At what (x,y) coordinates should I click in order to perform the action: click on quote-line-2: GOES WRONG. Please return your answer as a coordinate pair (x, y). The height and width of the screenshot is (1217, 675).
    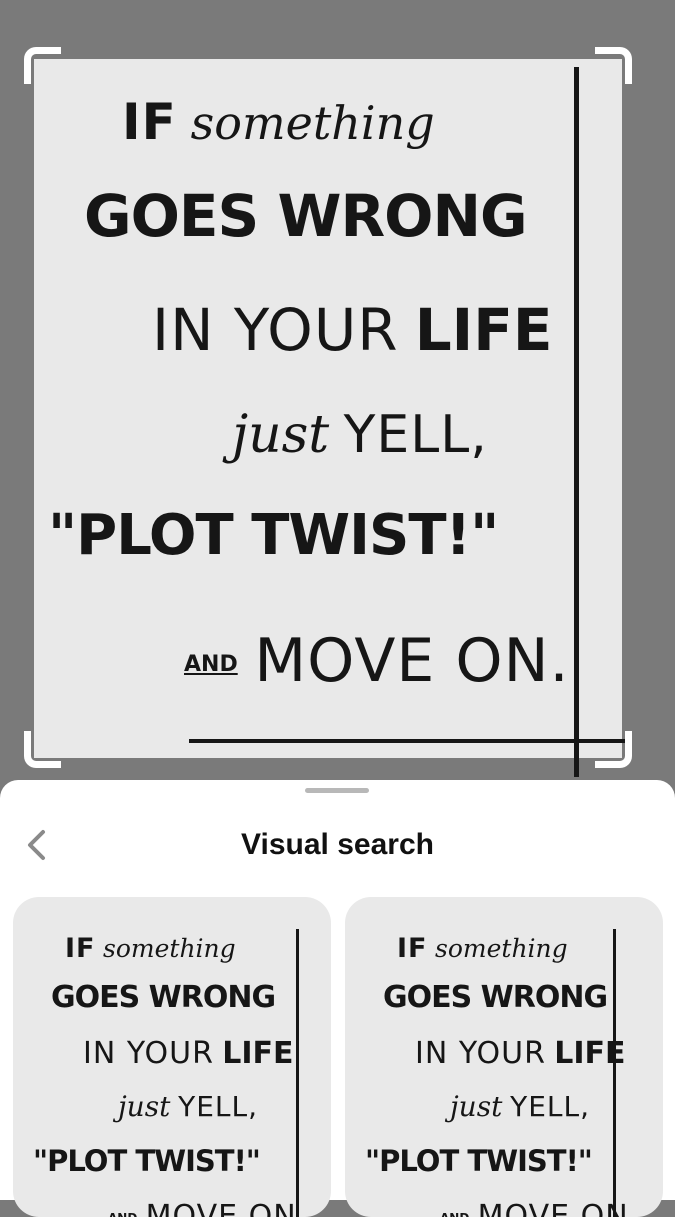
    Looking at the image, I should click on (306, 216).